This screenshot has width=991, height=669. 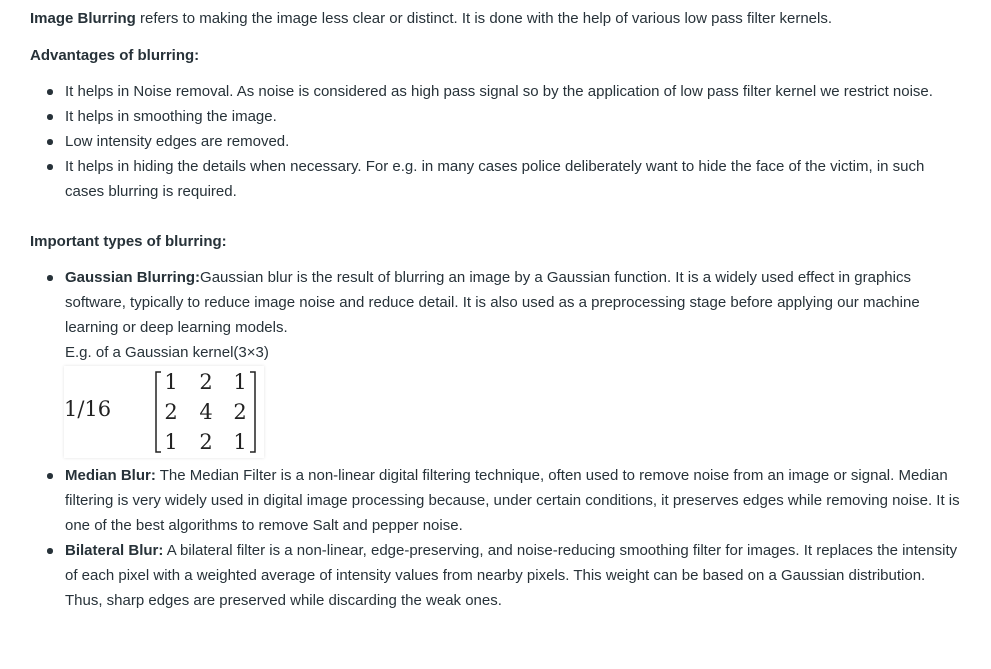 What do you see at coordinates (83, 18) in the screenshot?
I see `intro-term: Image Blurring` at bounding box center [83, 18].